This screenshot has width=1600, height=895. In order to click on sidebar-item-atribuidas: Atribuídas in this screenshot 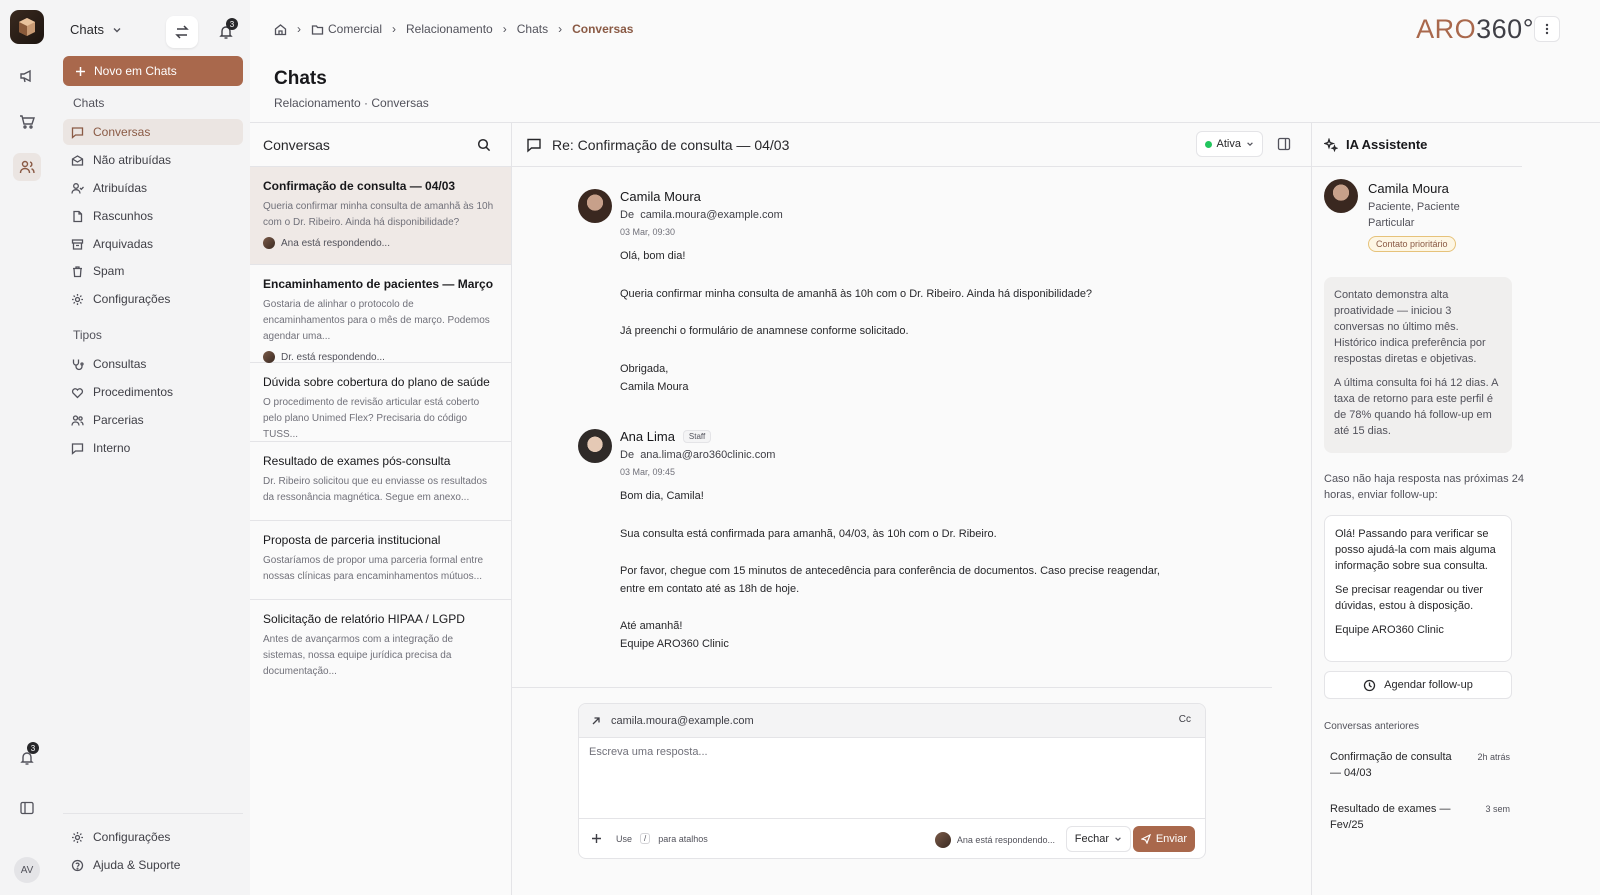, I will do `click(153, 188)`.